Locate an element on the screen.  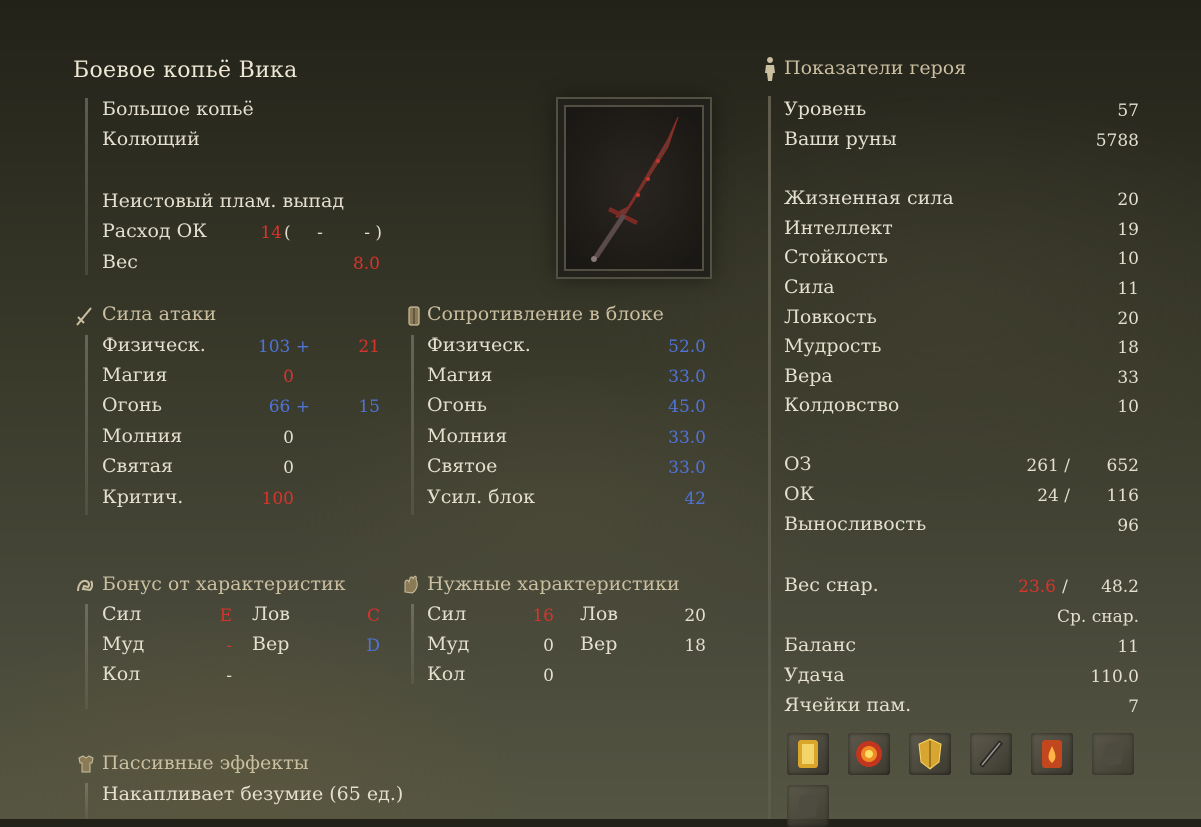
attribute-label: Жизненная сила is located at coordinates (869, 198).